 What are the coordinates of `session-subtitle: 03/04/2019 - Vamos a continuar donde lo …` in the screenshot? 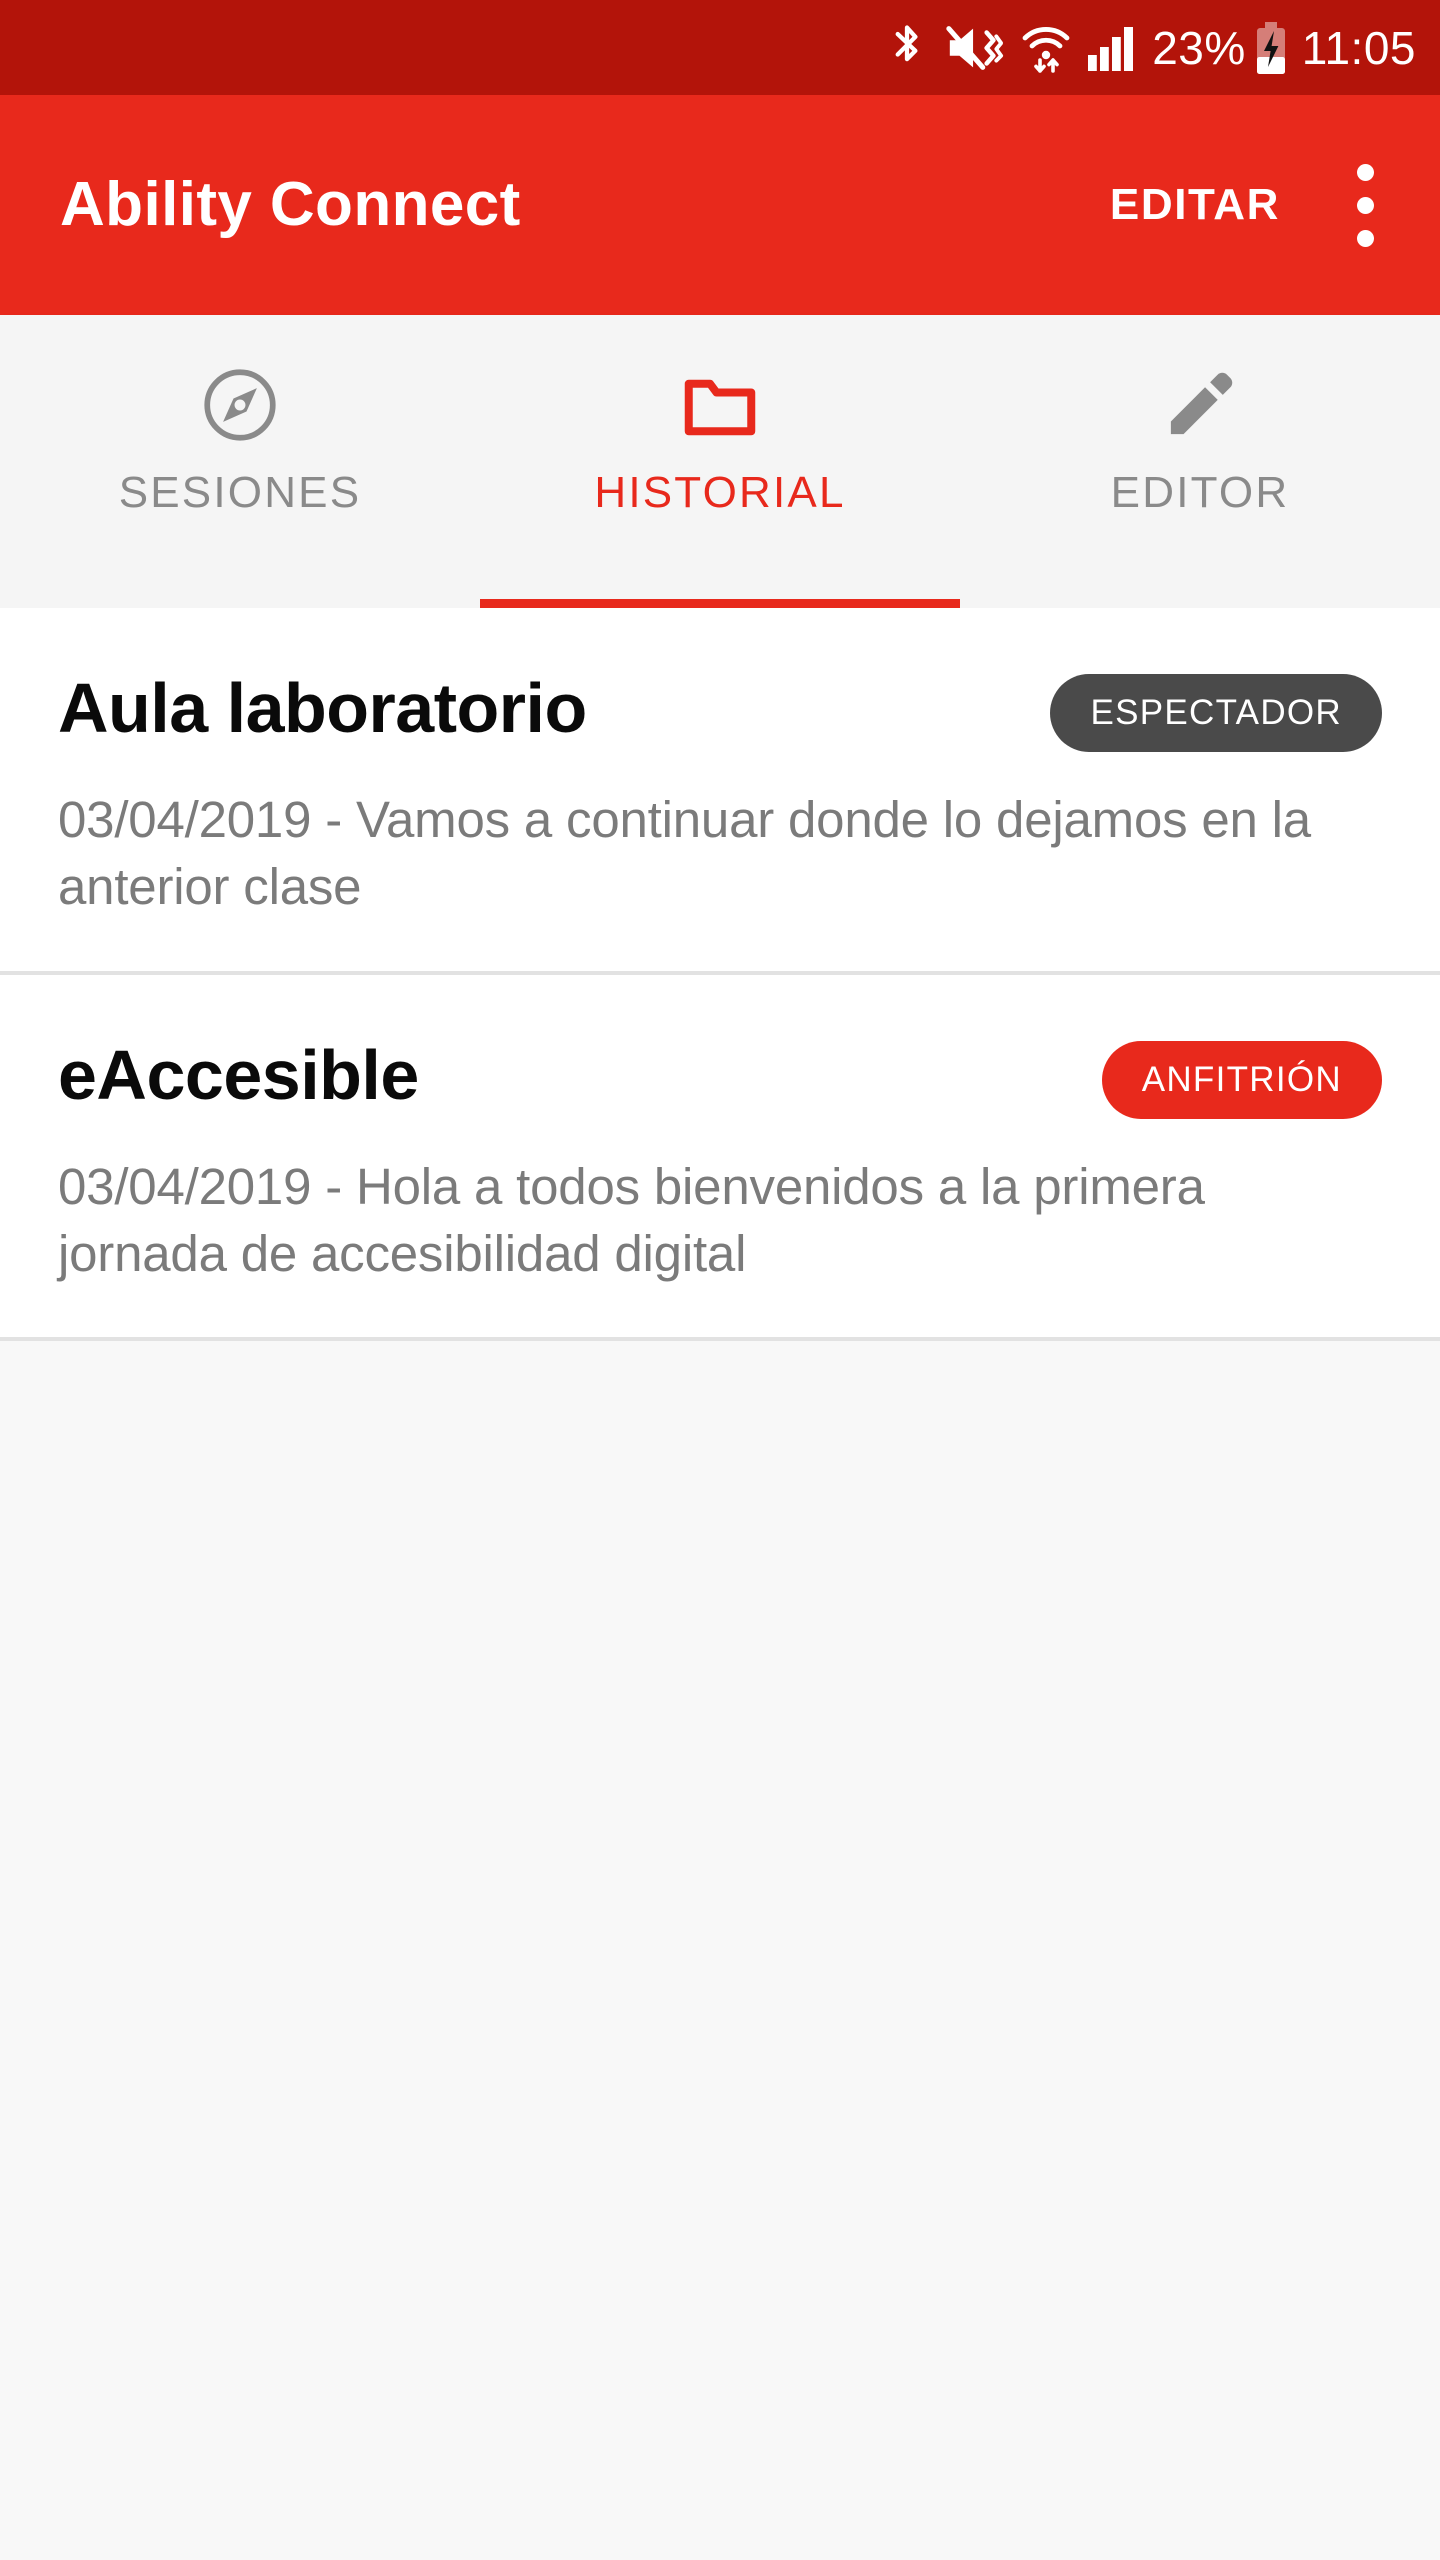 It's located at (684, 853).